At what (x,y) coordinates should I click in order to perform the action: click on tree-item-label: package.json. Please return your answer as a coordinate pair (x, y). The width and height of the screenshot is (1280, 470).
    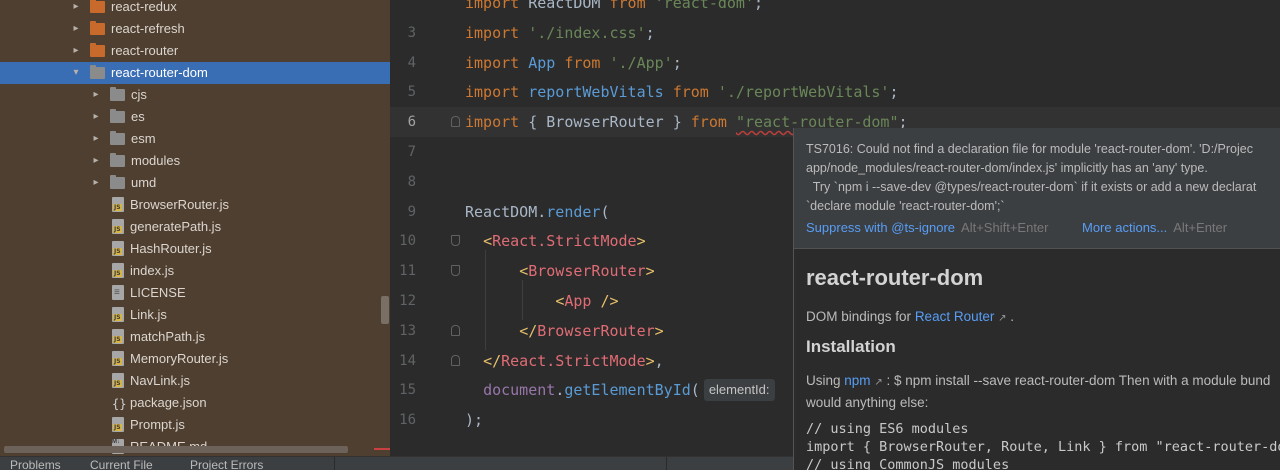
    Looking at the image, I should click on (168, 402).